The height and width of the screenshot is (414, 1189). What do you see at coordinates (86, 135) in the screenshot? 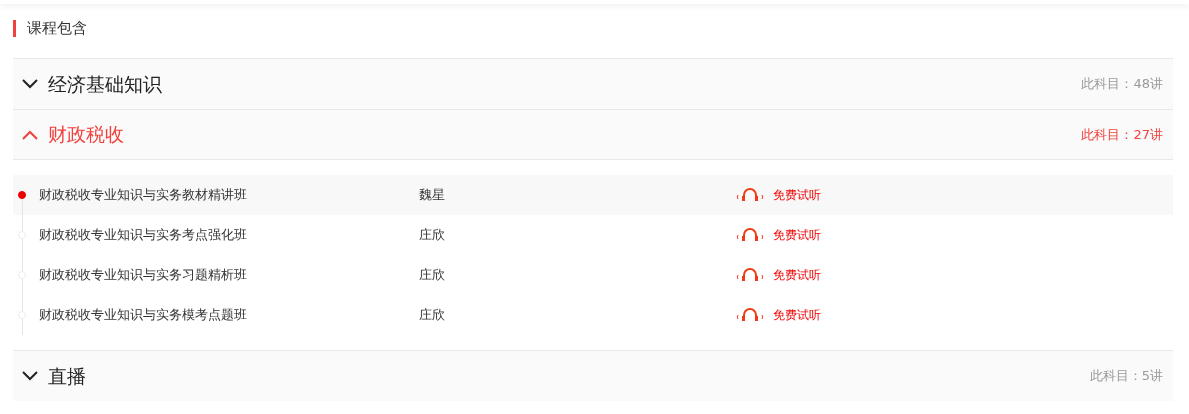
I see `section-title: 财政税收` at bounding box center [86, 135].